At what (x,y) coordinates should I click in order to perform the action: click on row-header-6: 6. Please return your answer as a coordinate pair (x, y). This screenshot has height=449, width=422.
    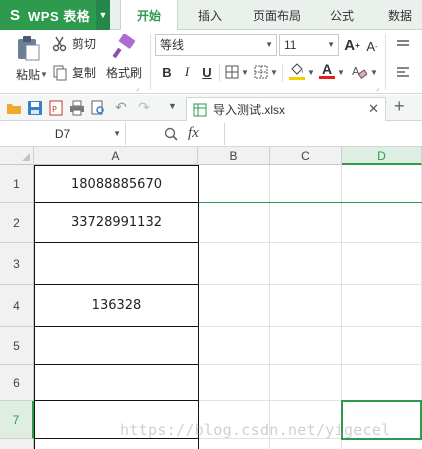
    Looking at the image, I should click on (17, 383).